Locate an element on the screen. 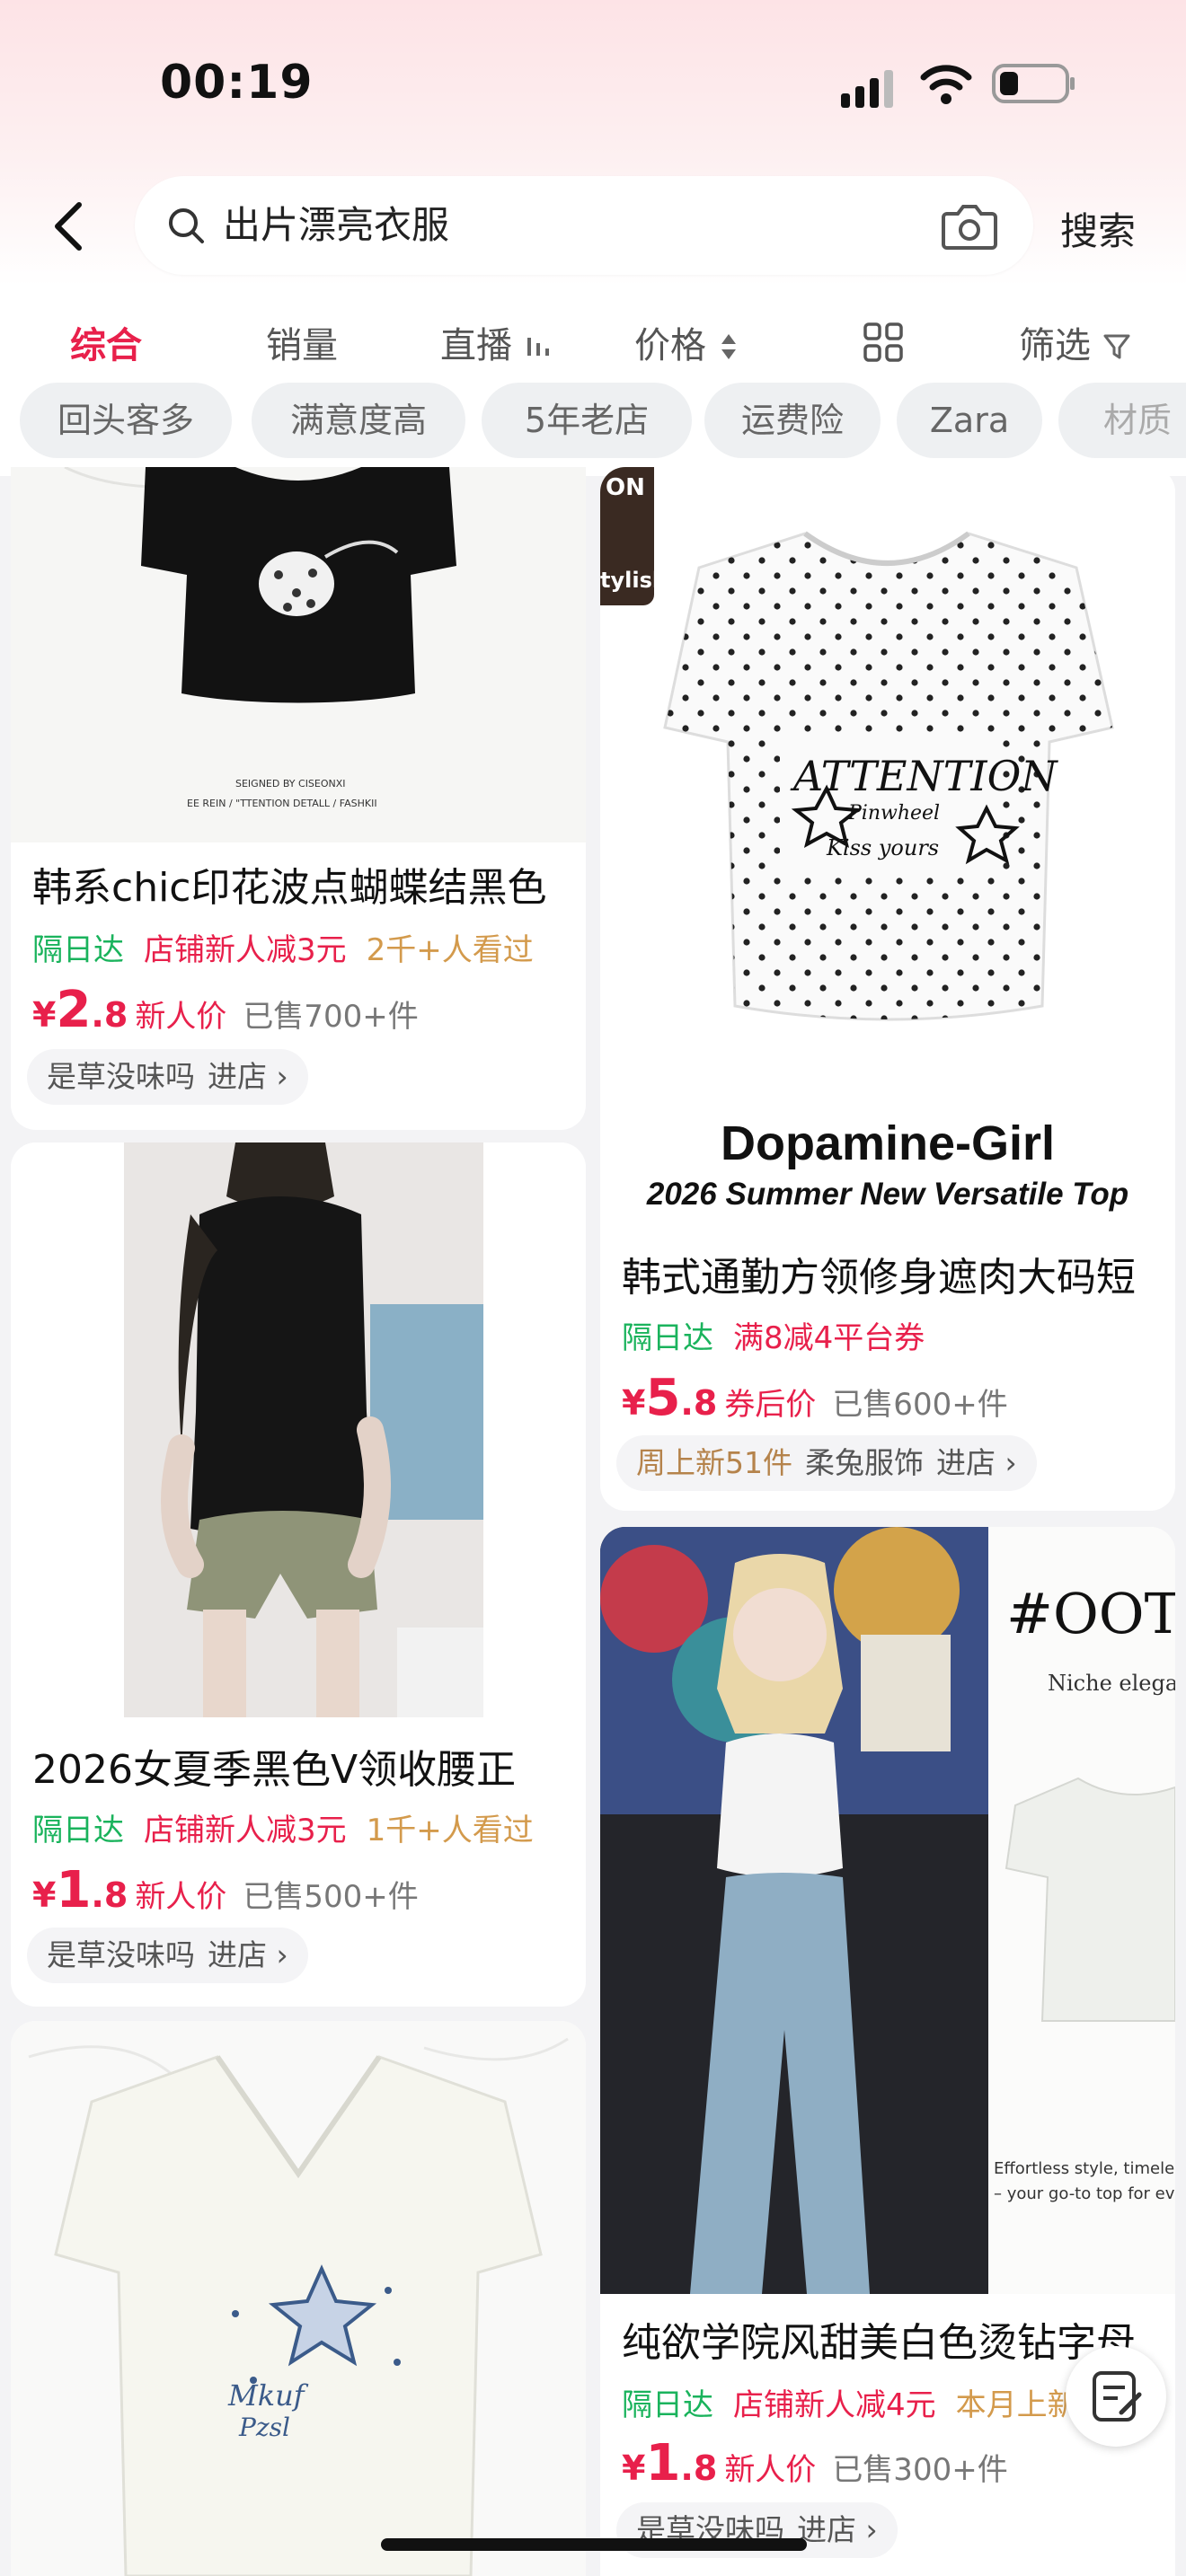  battery-icon is located at coordinates (1033, 83).